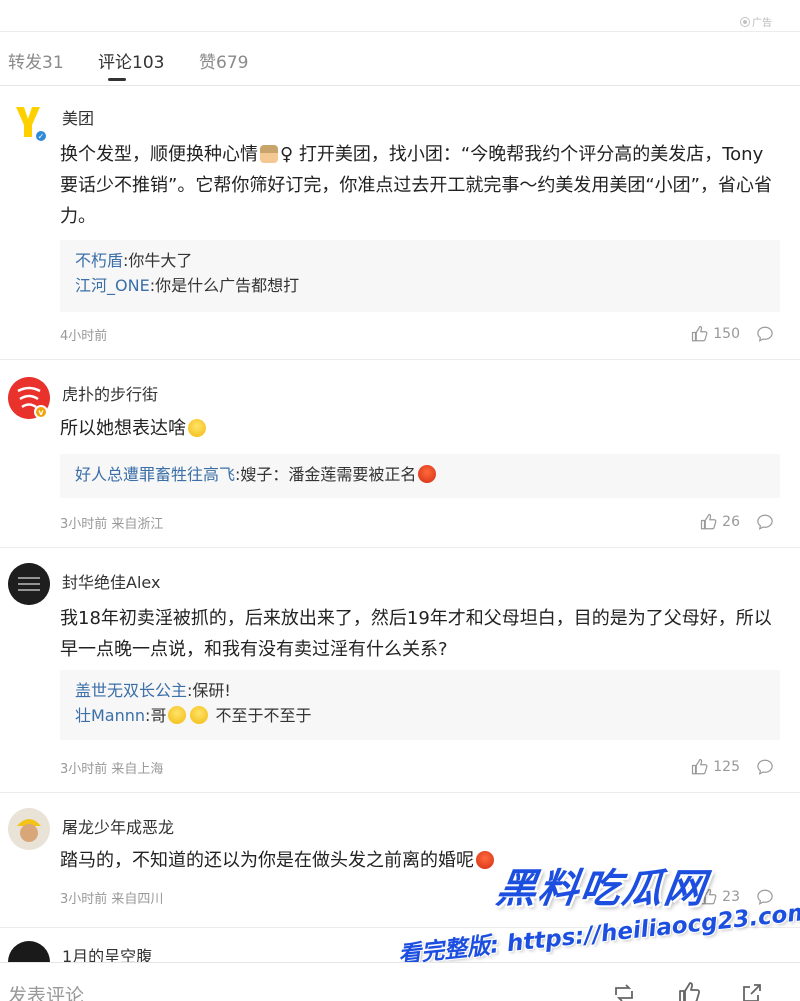 Image resolution: width=800 pixels, height=1001 pixels. Describe the element at coordinates (159, 154) in the screenshot. I see `comment-text-part: 换个发型，顺便换种心情` at that location.